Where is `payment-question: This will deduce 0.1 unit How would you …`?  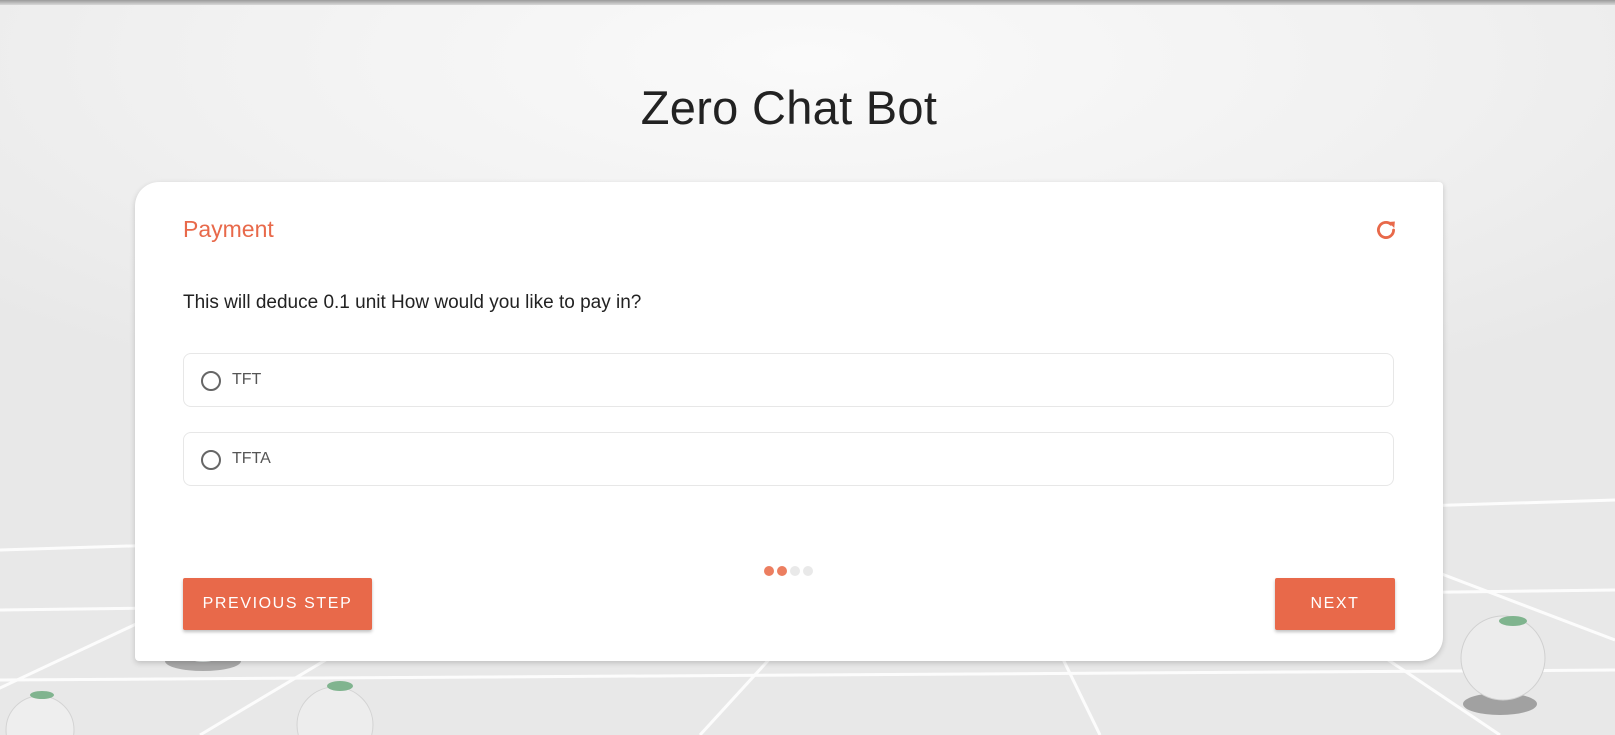
payment-question: This will deduce 0.1 unit How would you … is located at coordinates (412, 302).